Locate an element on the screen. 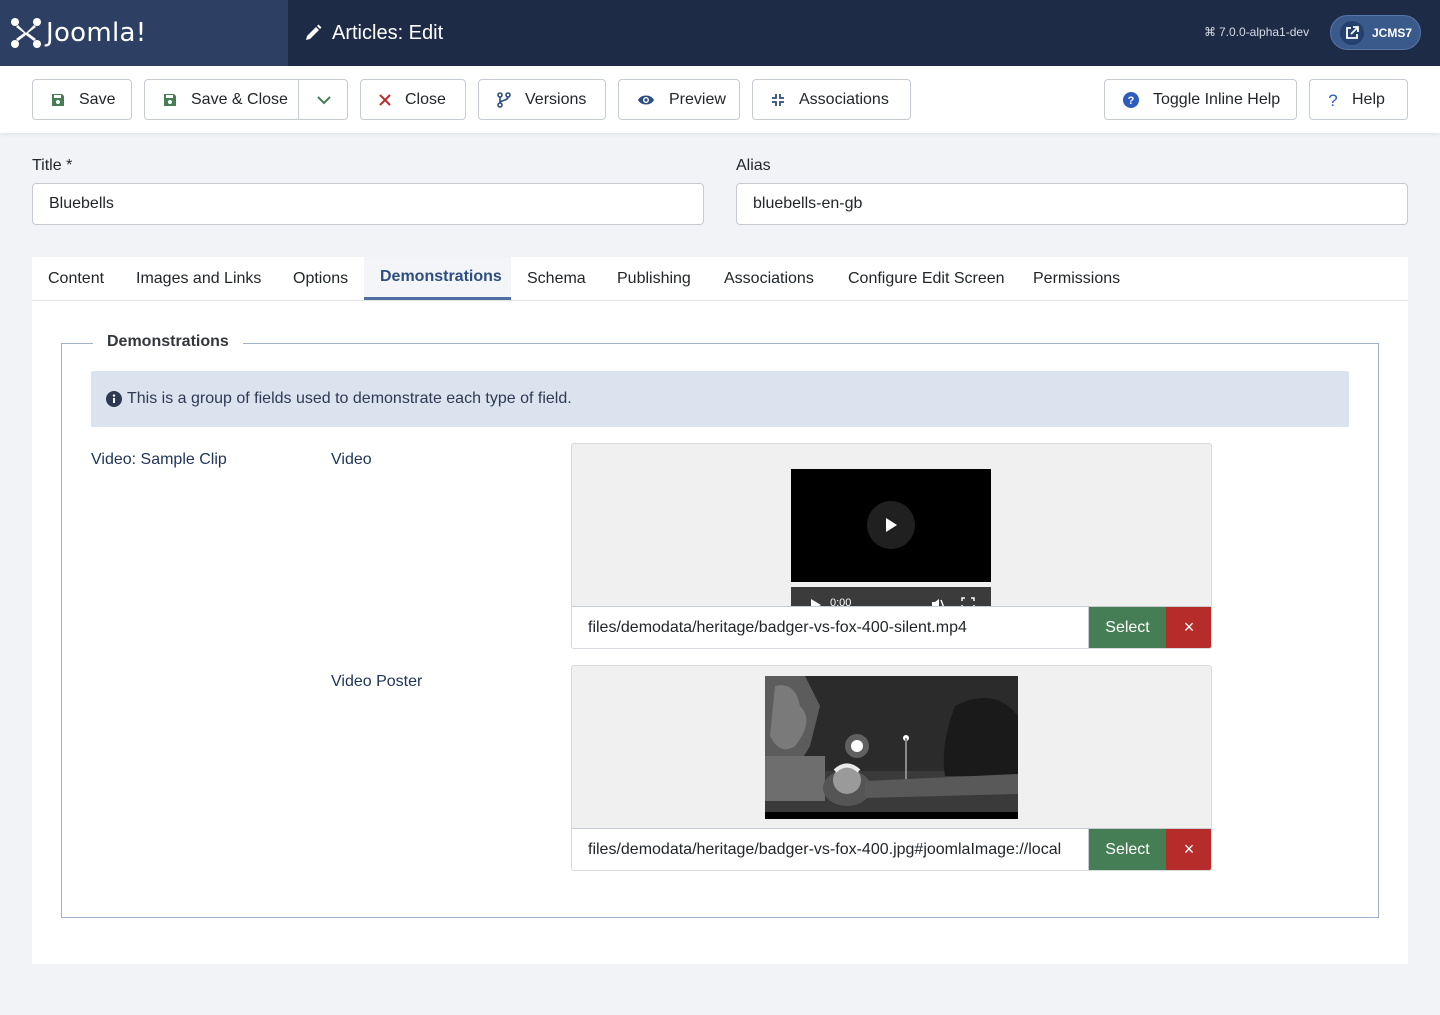  poster-preview-image is located at coordinates (891, 747).